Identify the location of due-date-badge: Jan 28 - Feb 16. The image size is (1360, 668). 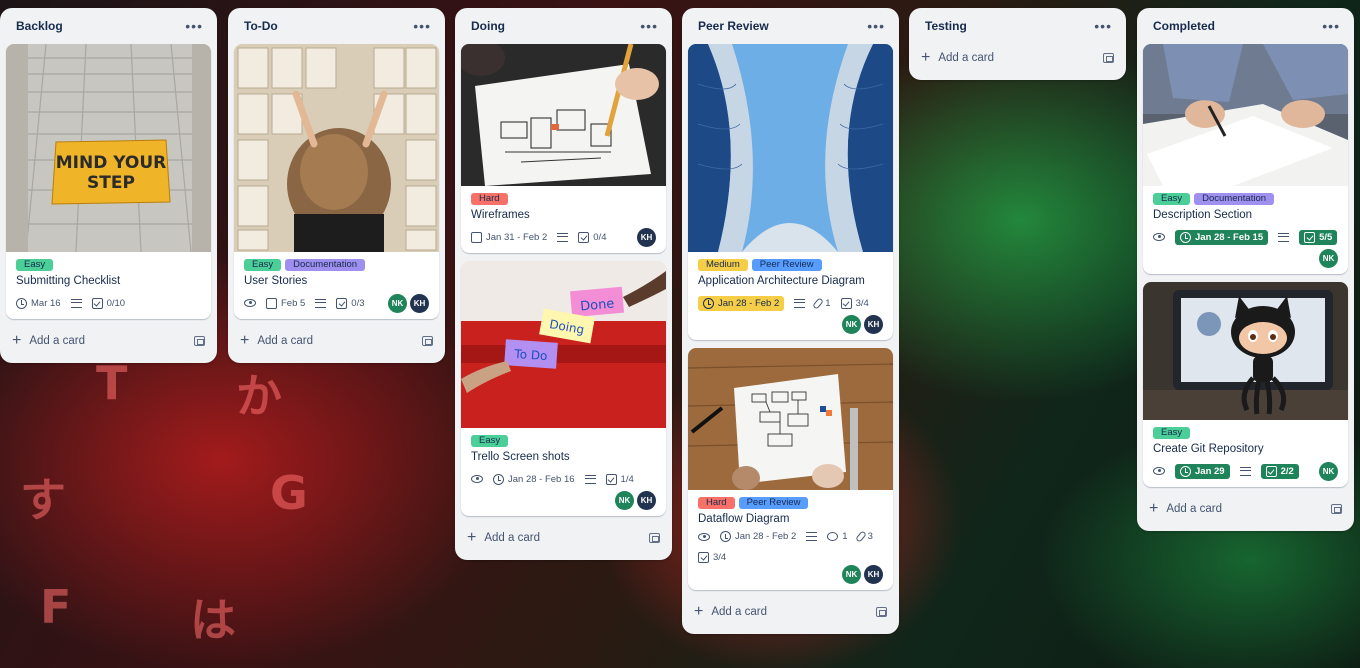
(534, 479).